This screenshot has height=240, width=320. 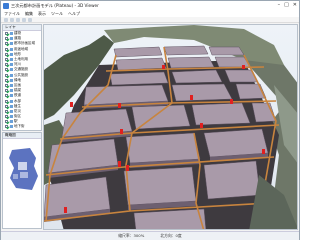 What do you see at coordinates (286, 5) in the screenshot?
I see `maximize-icon: □` at bounding box center [286, 5].